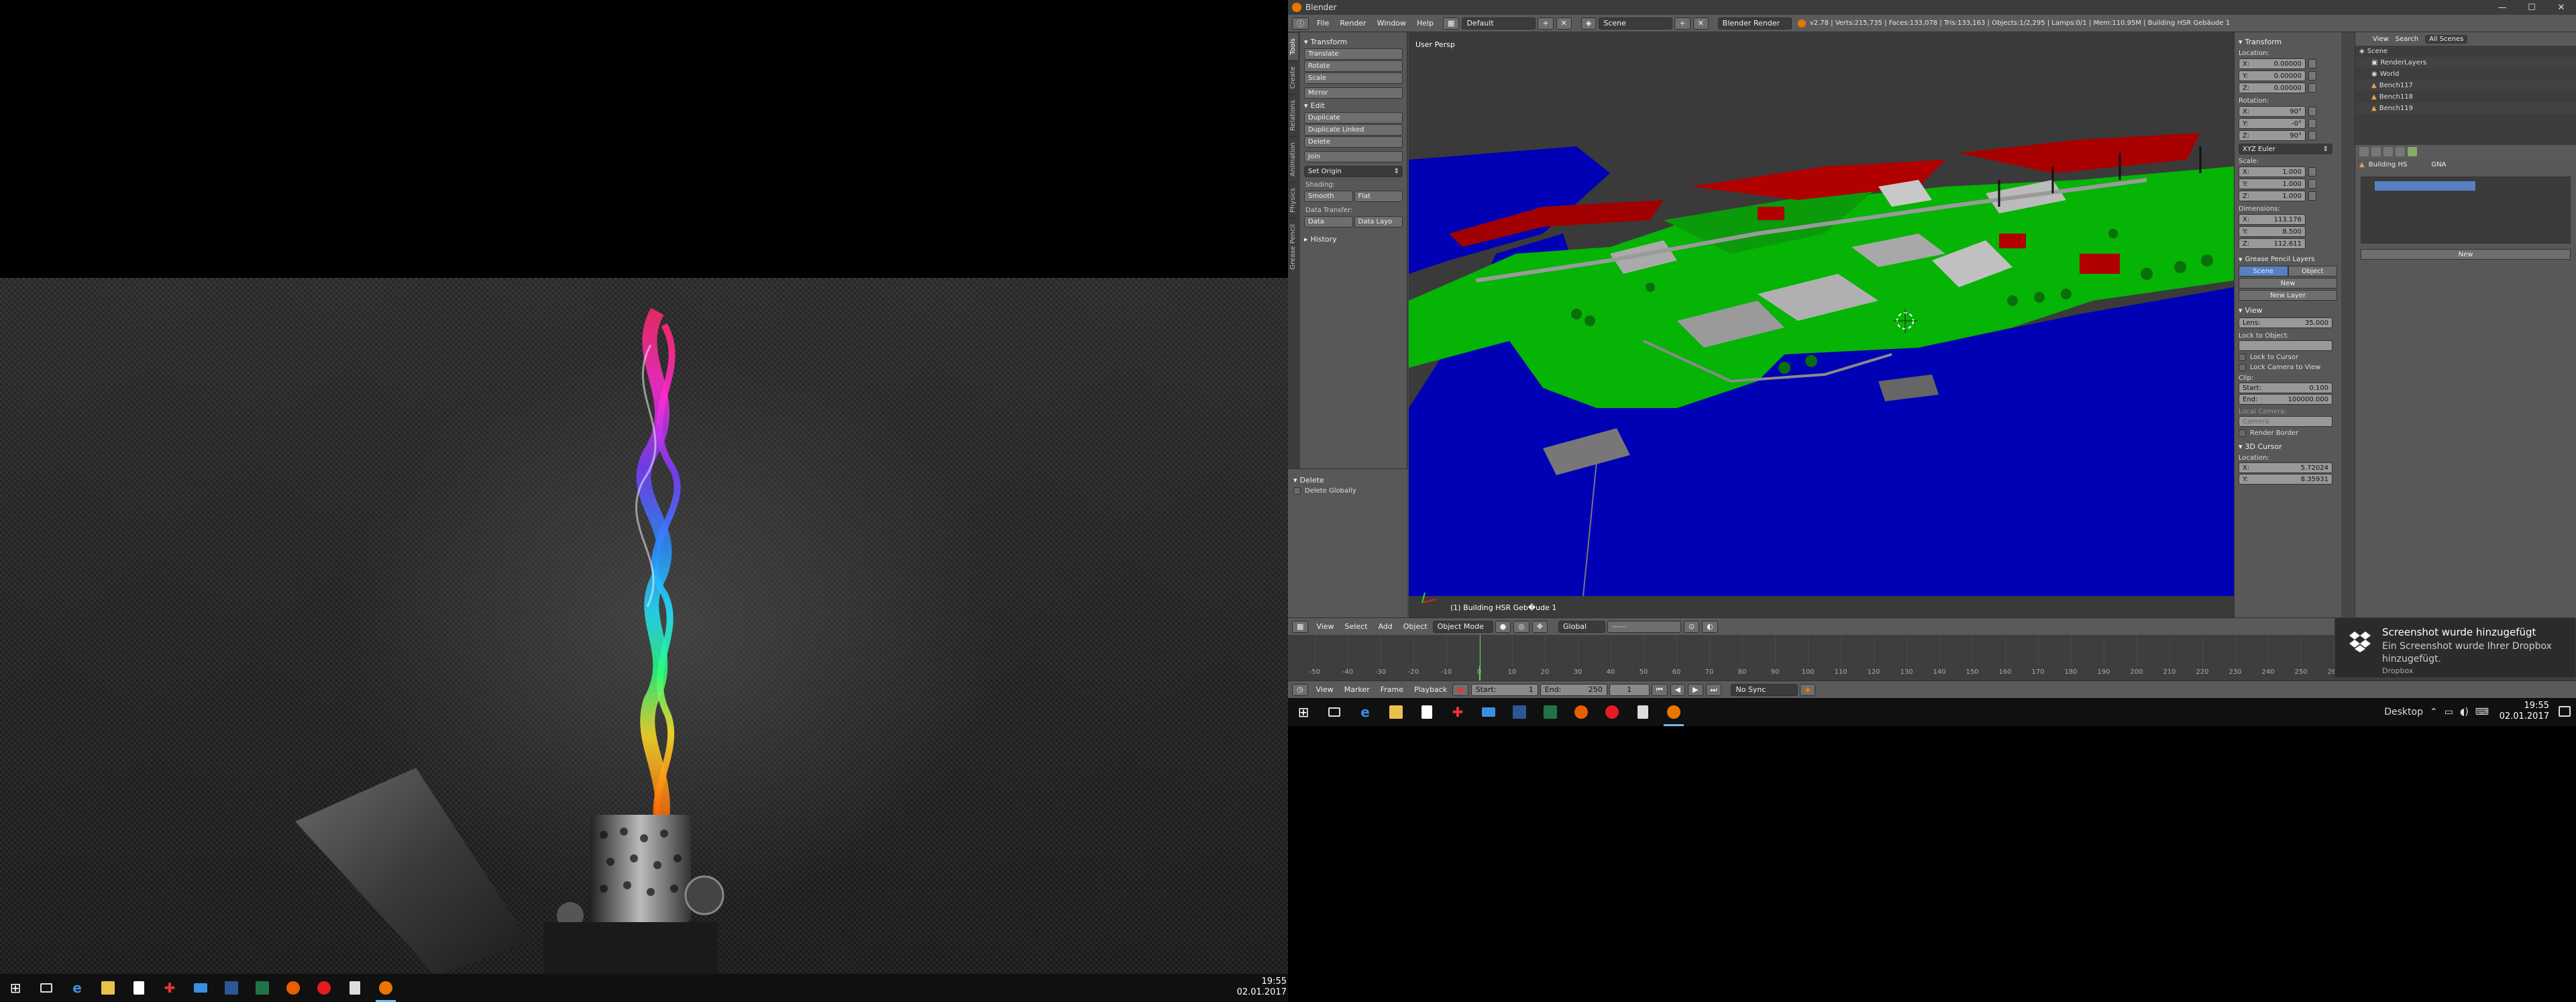 Image resolution: width=2576 pixels, height=1002 pixels. Describe the element at coordinates (2465, 85) in the screenshot. I see `outliner-row-object: ▲ Bench117` at that location.